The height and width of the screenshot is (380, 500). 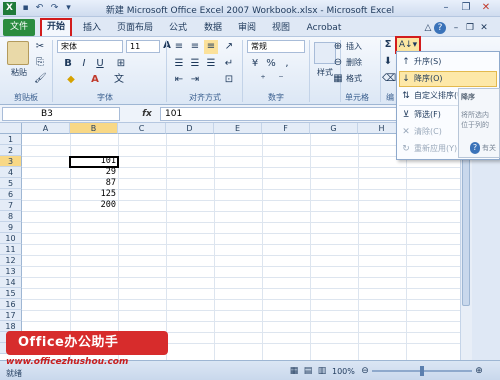 I want to click on doc-close-icon: ✕, so click(x=484, y=28).